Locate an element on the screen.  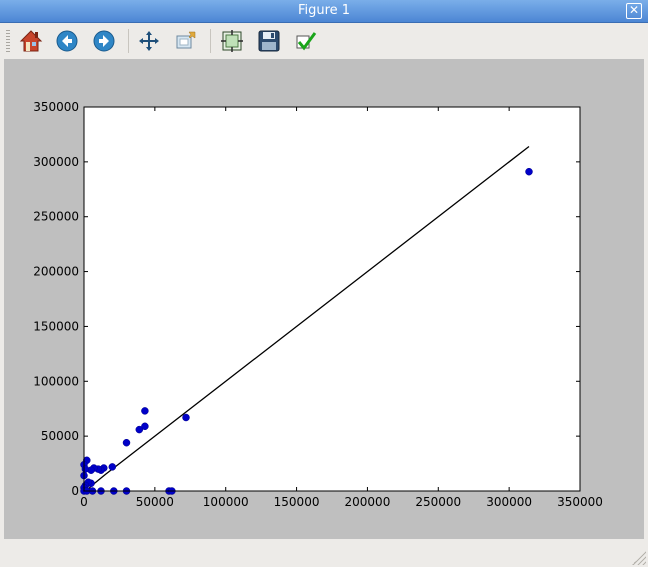
x-tick-label: 300000 is located at coordinates (509, 502).